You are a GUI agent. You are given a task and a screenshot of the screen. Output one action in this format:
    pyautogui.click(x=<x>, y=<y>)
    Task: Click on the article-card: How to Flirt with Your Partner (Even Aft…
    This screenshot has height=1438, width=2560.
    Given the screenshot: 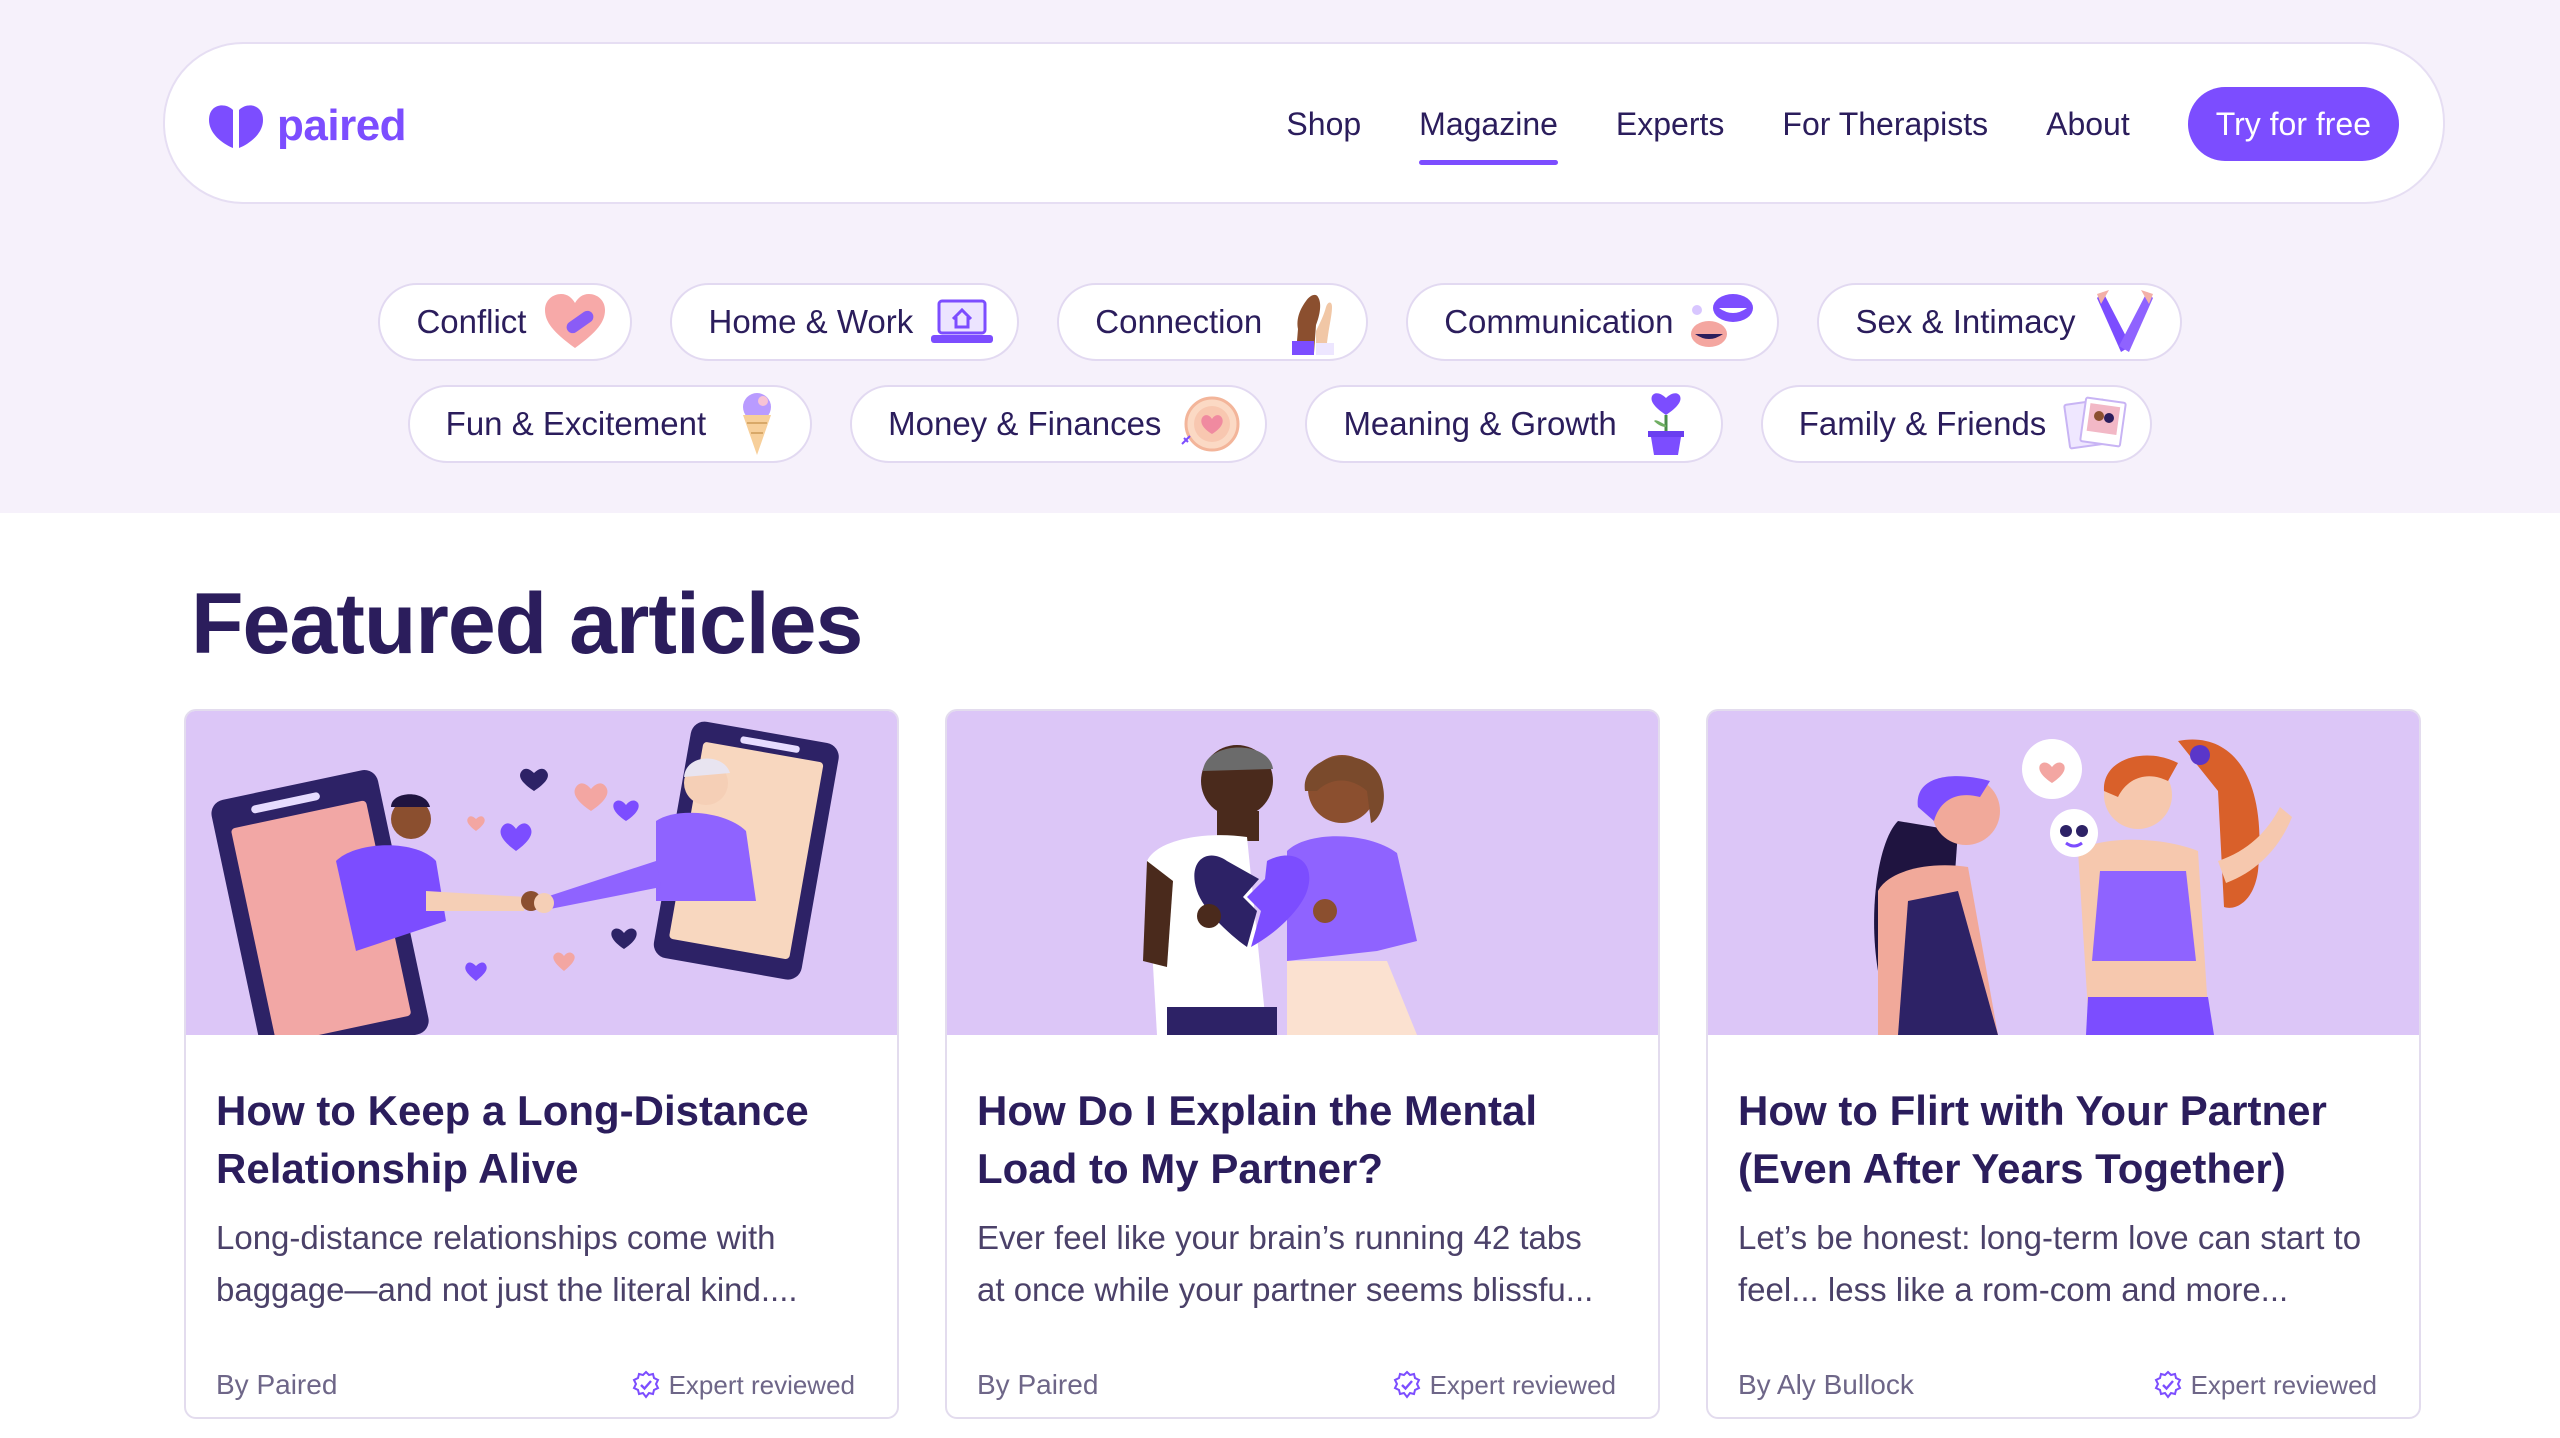 What is the action you would take?
    pyautogui.click(x=2063, y=1064)
    